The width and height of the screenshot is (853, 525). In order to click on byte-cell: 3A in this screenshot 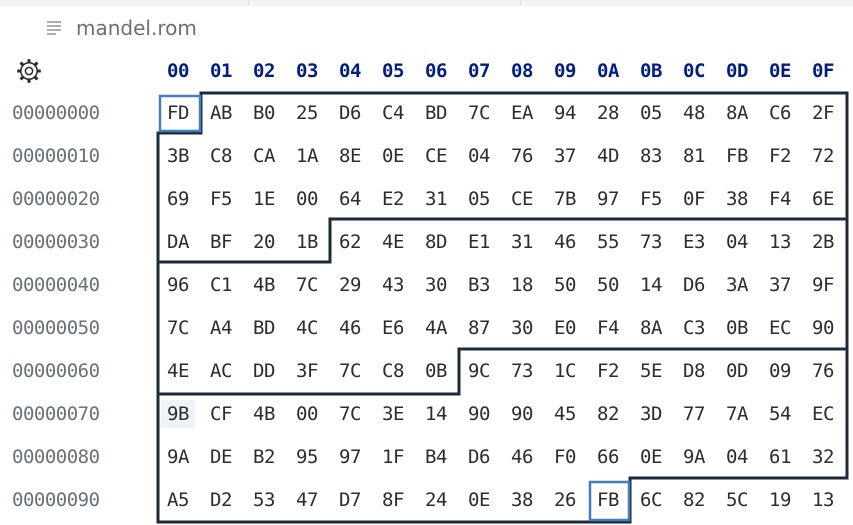, I will do `click(737, 285)`.